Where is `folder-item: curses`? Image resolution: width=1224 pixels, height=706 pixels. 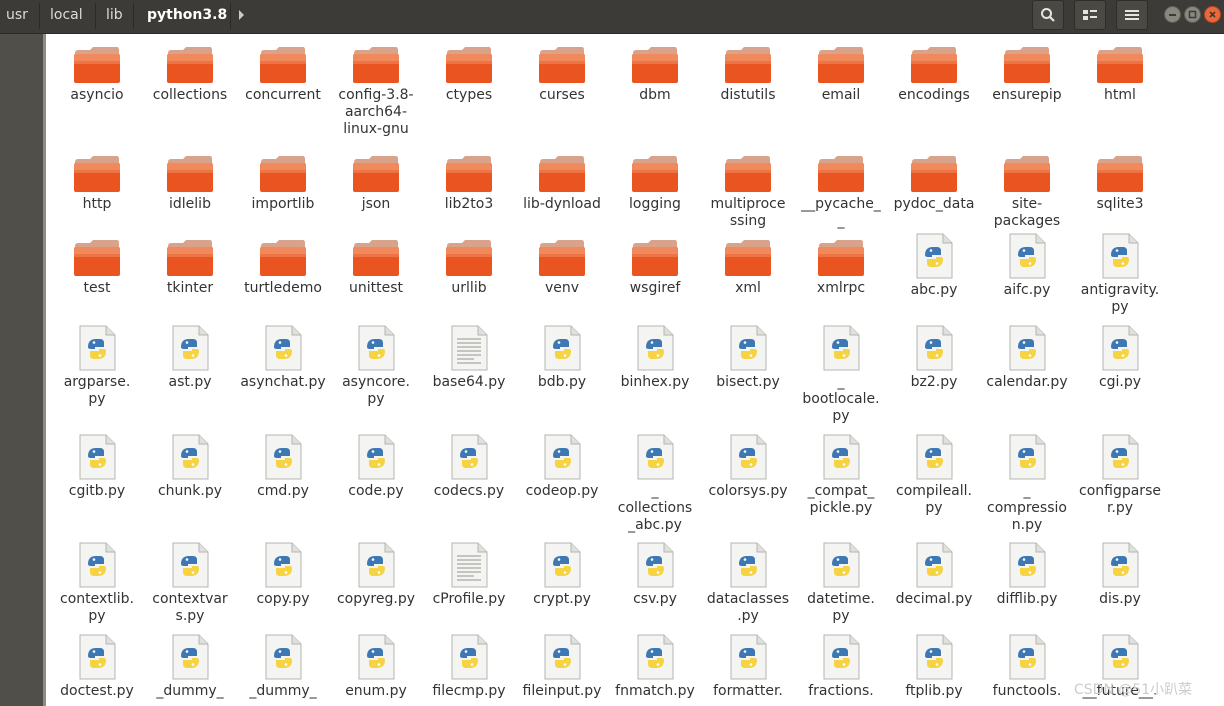 folder-item: curses is located at coordinates (562, 75).